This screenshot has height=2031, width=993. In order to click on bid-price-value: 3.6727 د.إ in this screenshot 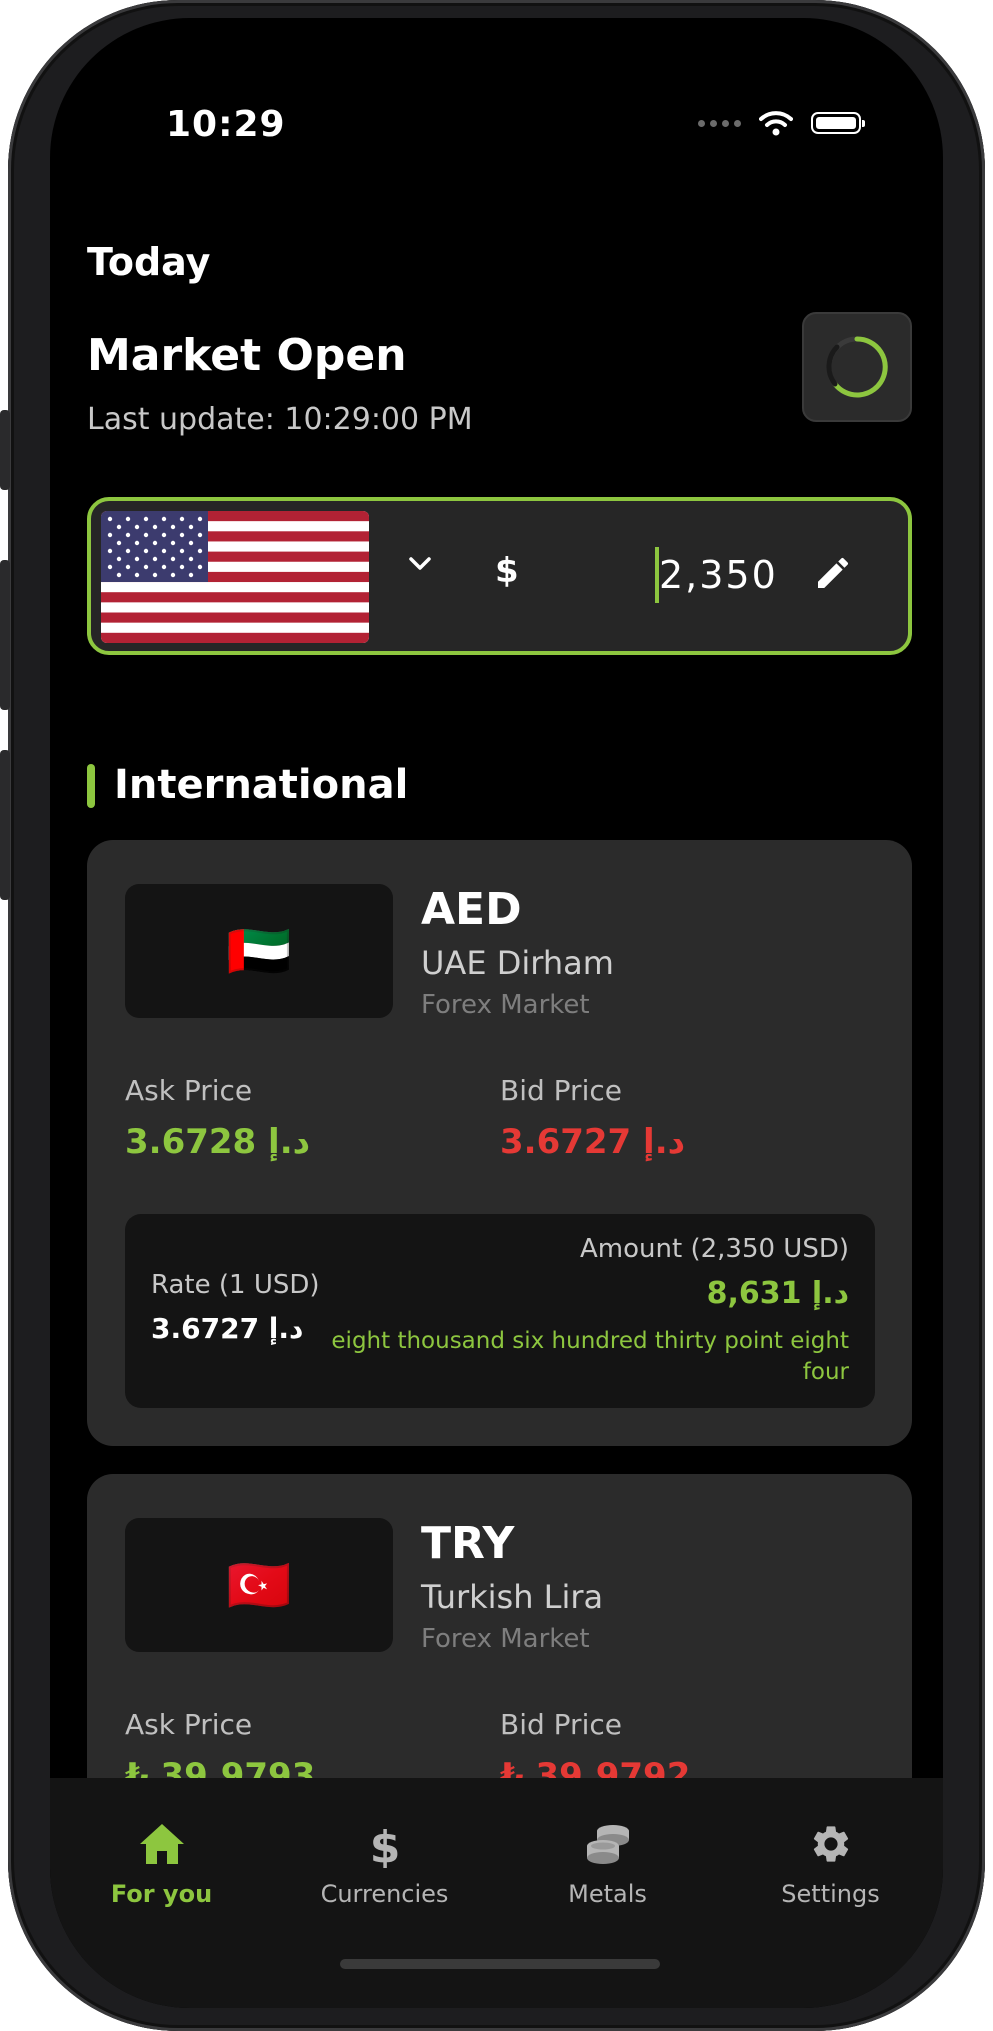, I will do `click(593, 1142)`.